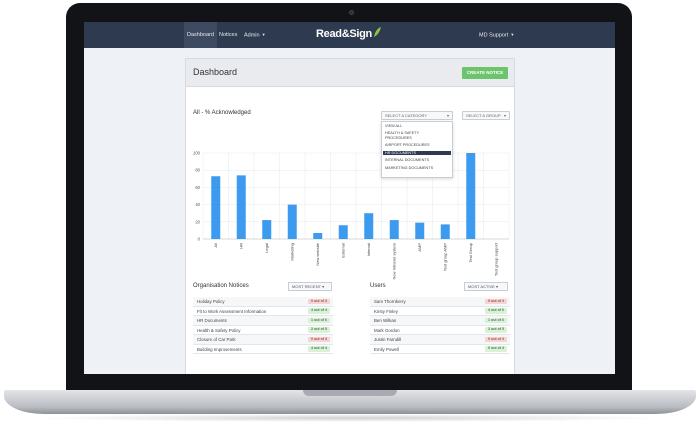 This screenshot has width=700, height=437. What do you see at coordinates (197, 170) in the screenshot?
I see `y-tick-label: 80` at bounding box center [197, 170].